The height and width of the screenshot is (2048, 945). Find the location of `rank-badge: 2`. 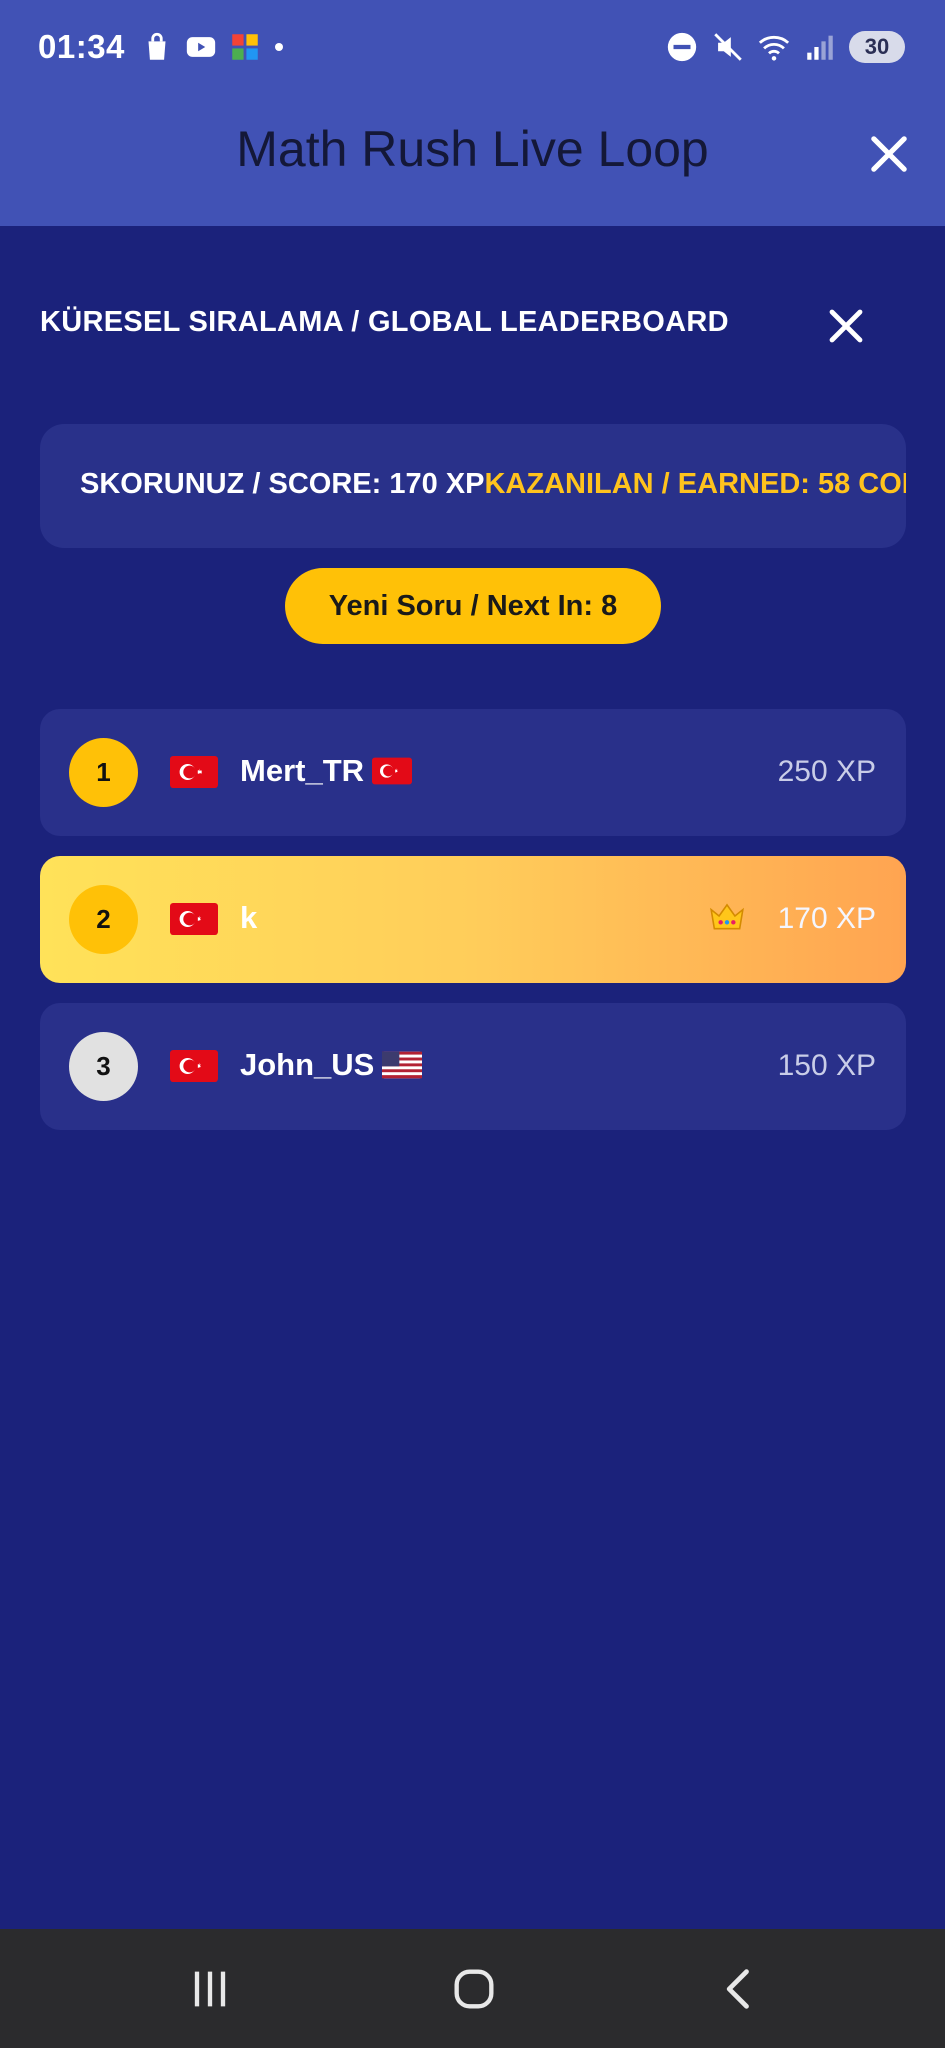

rank-badge: 2 is located at coordinates (103, 919).